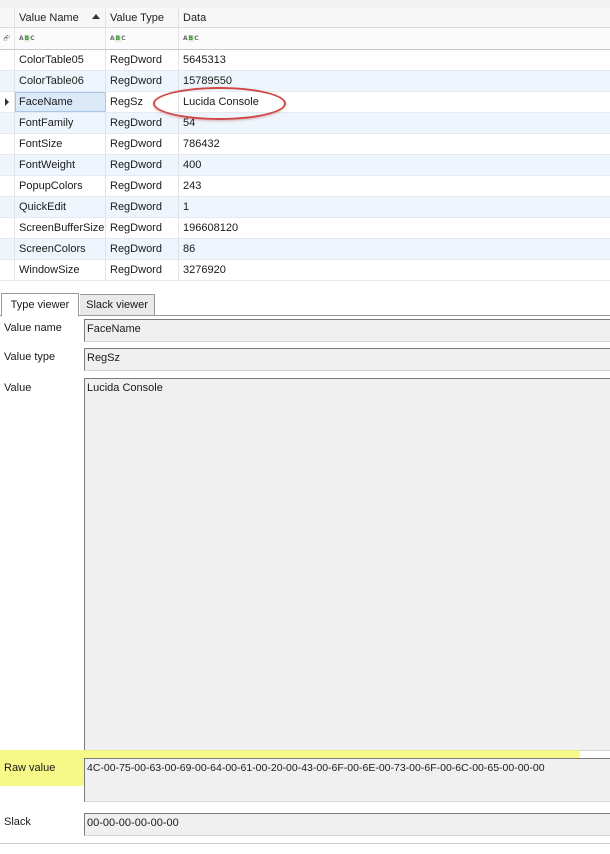 The width and height of the screenshot is (610, 854). I want to click on row-indicator-header, so click(7, 17).